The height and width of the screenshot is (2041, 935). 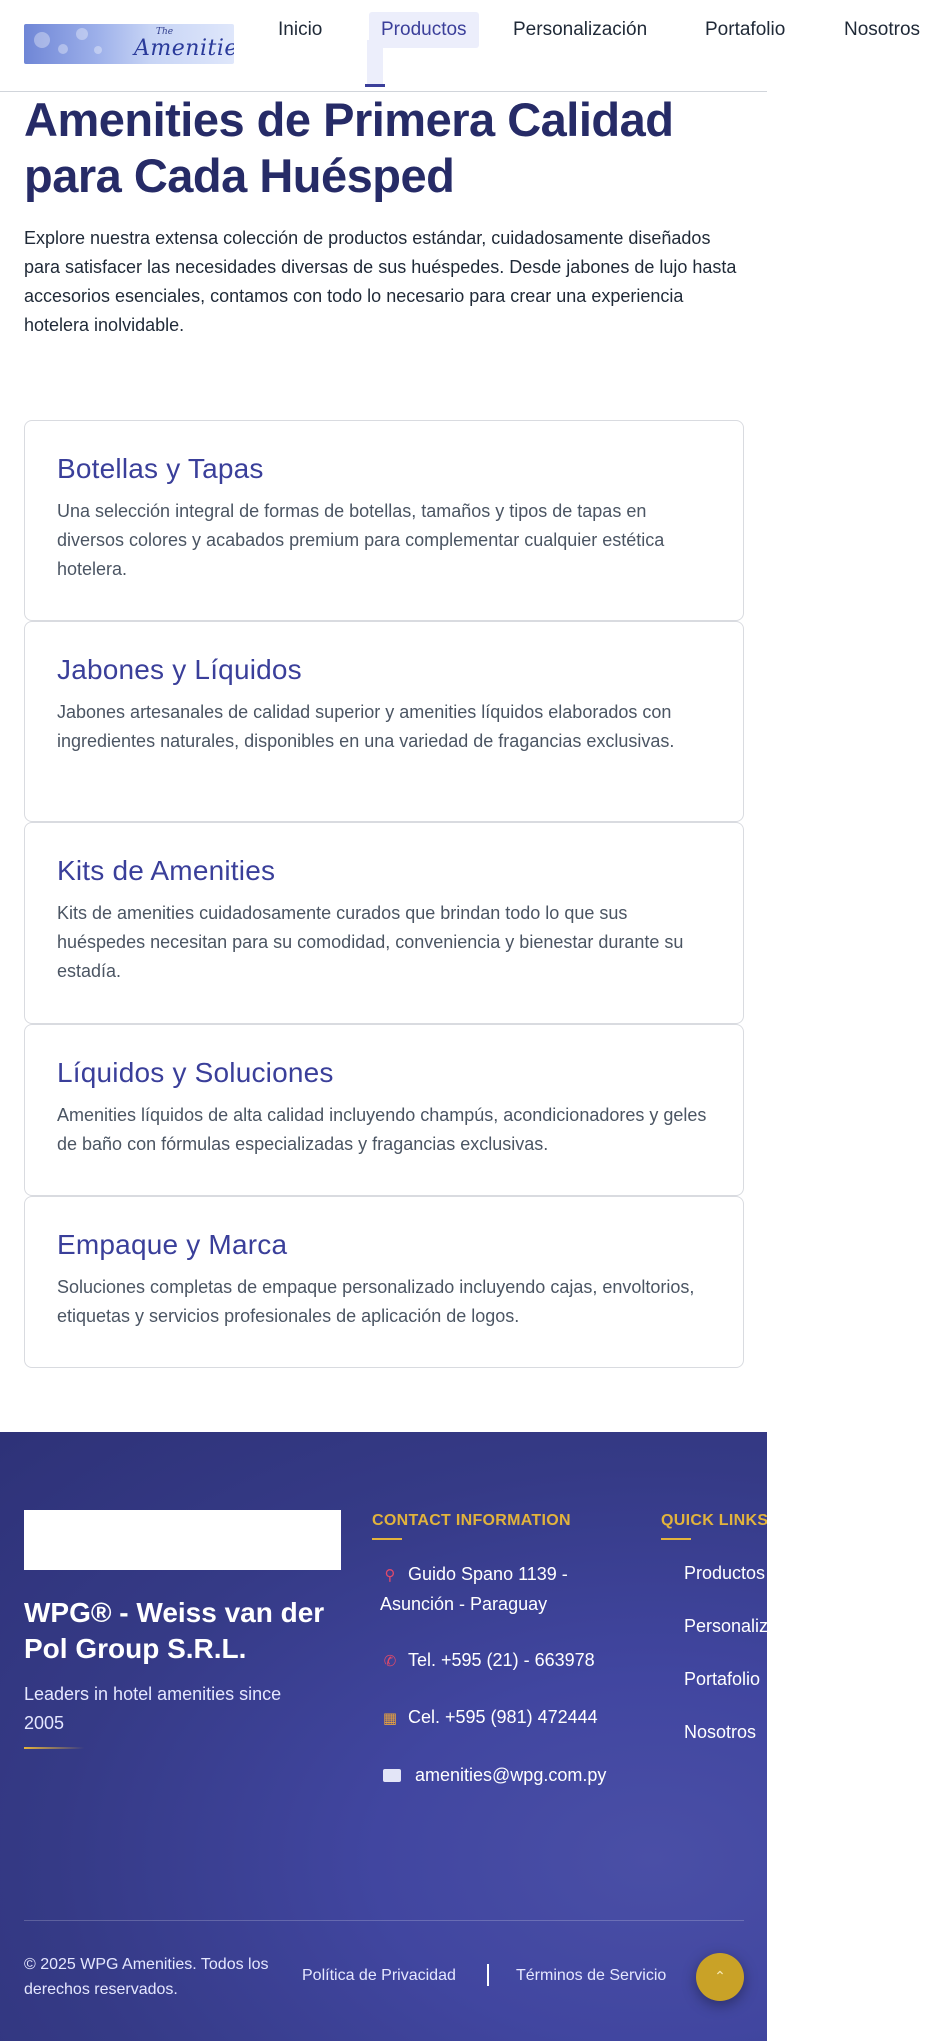 What do you see at coordinates (160, 468) in the screenshot?
I see `category-title: Botellas y Tapas` at bounding box center [160, 468].